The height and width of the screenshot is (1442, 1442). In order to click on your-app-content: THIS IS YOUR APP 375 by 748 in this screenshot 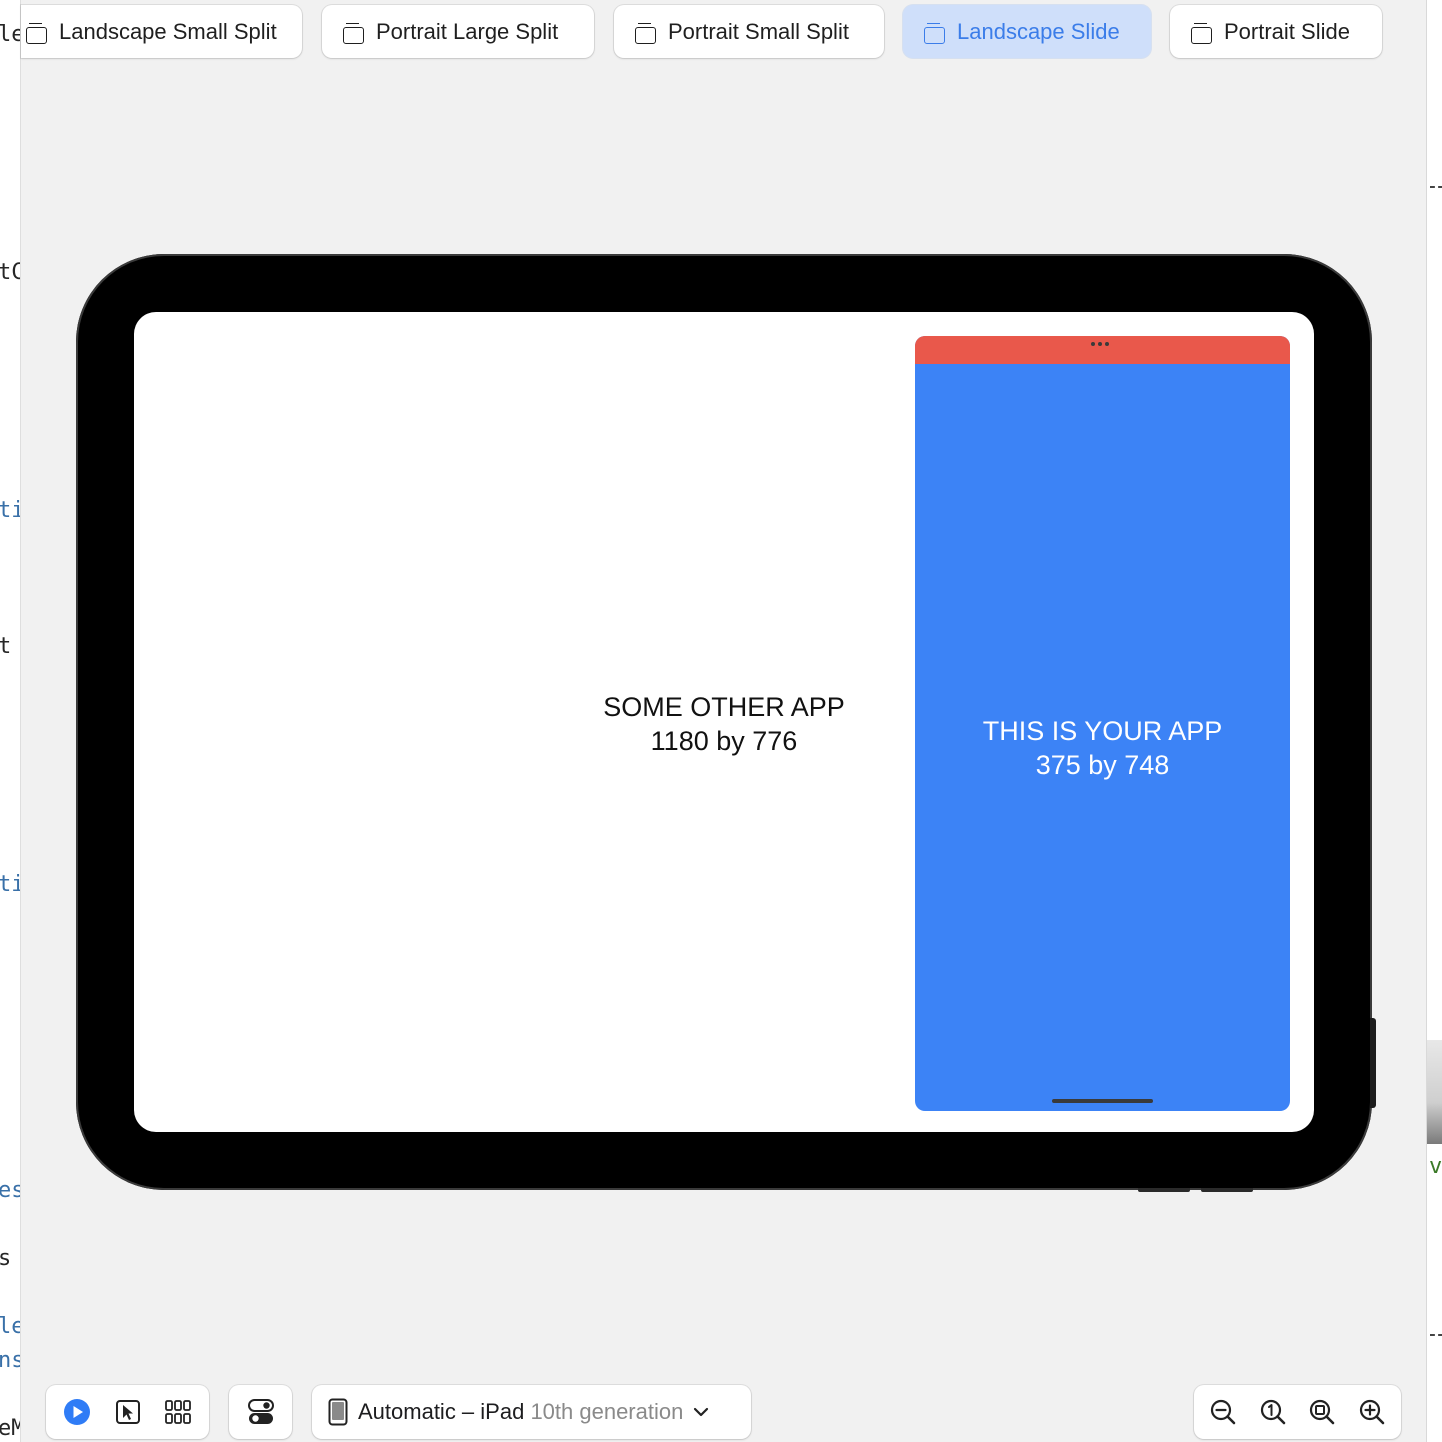, I will do `click(1102, 748)`.